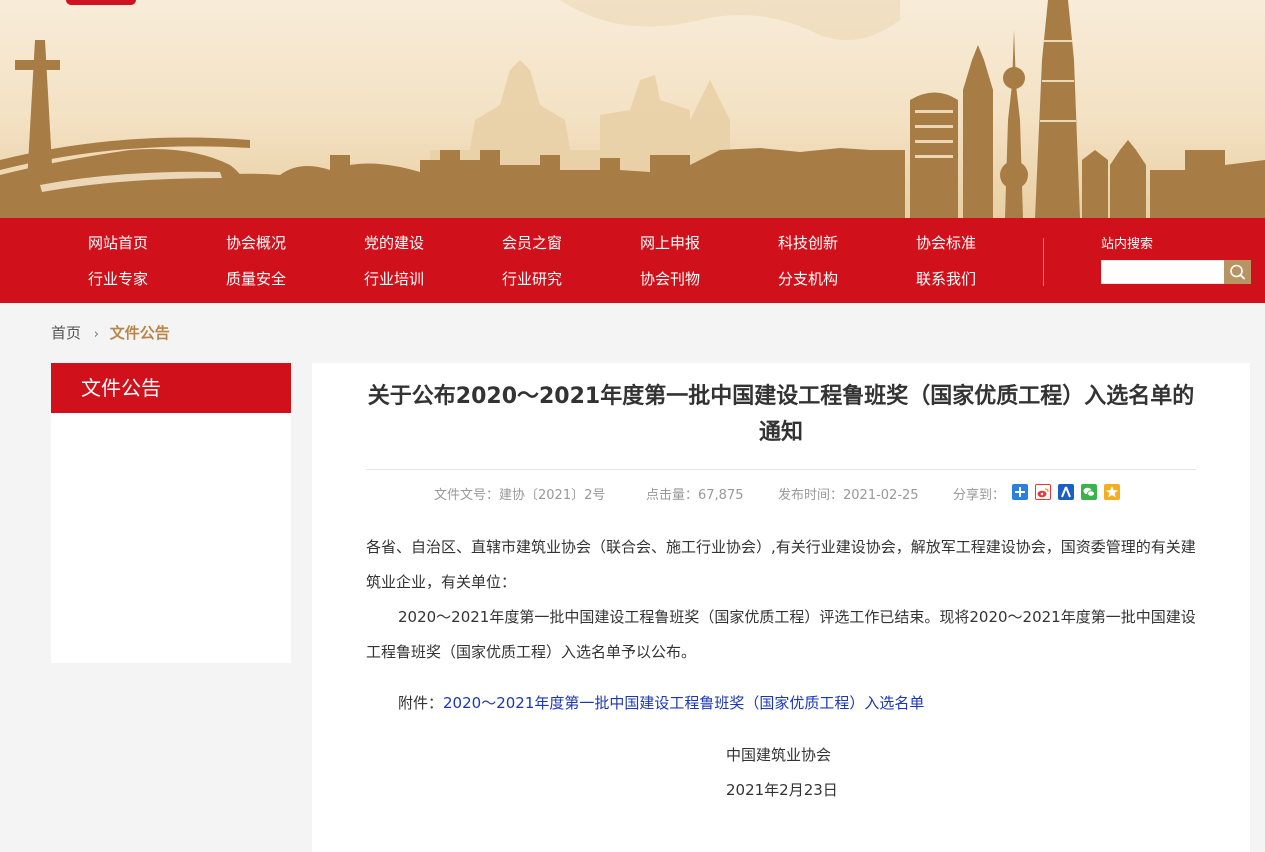 The image size is (1265, 852). I want to click on share-label: 分享到：, so click(979, 495).